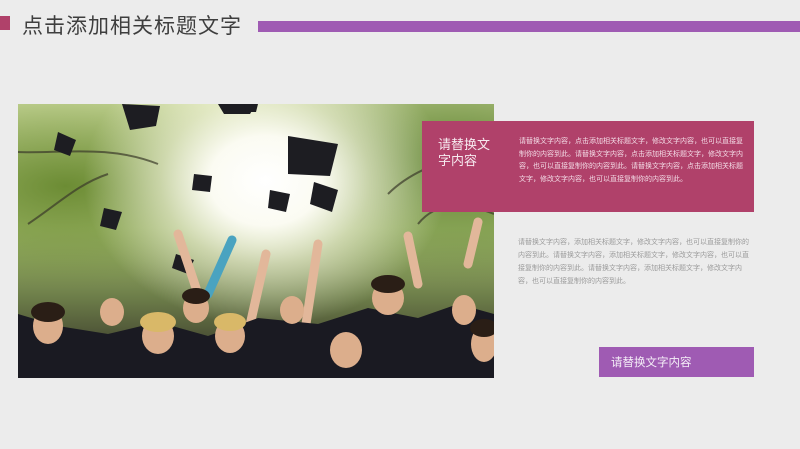 Image resolution: width=800 pixels, height=449 pixels. What do you see at coordinates (5, 23) in the screenshot?
I see `title-marker` at bounding box center [5, 23].